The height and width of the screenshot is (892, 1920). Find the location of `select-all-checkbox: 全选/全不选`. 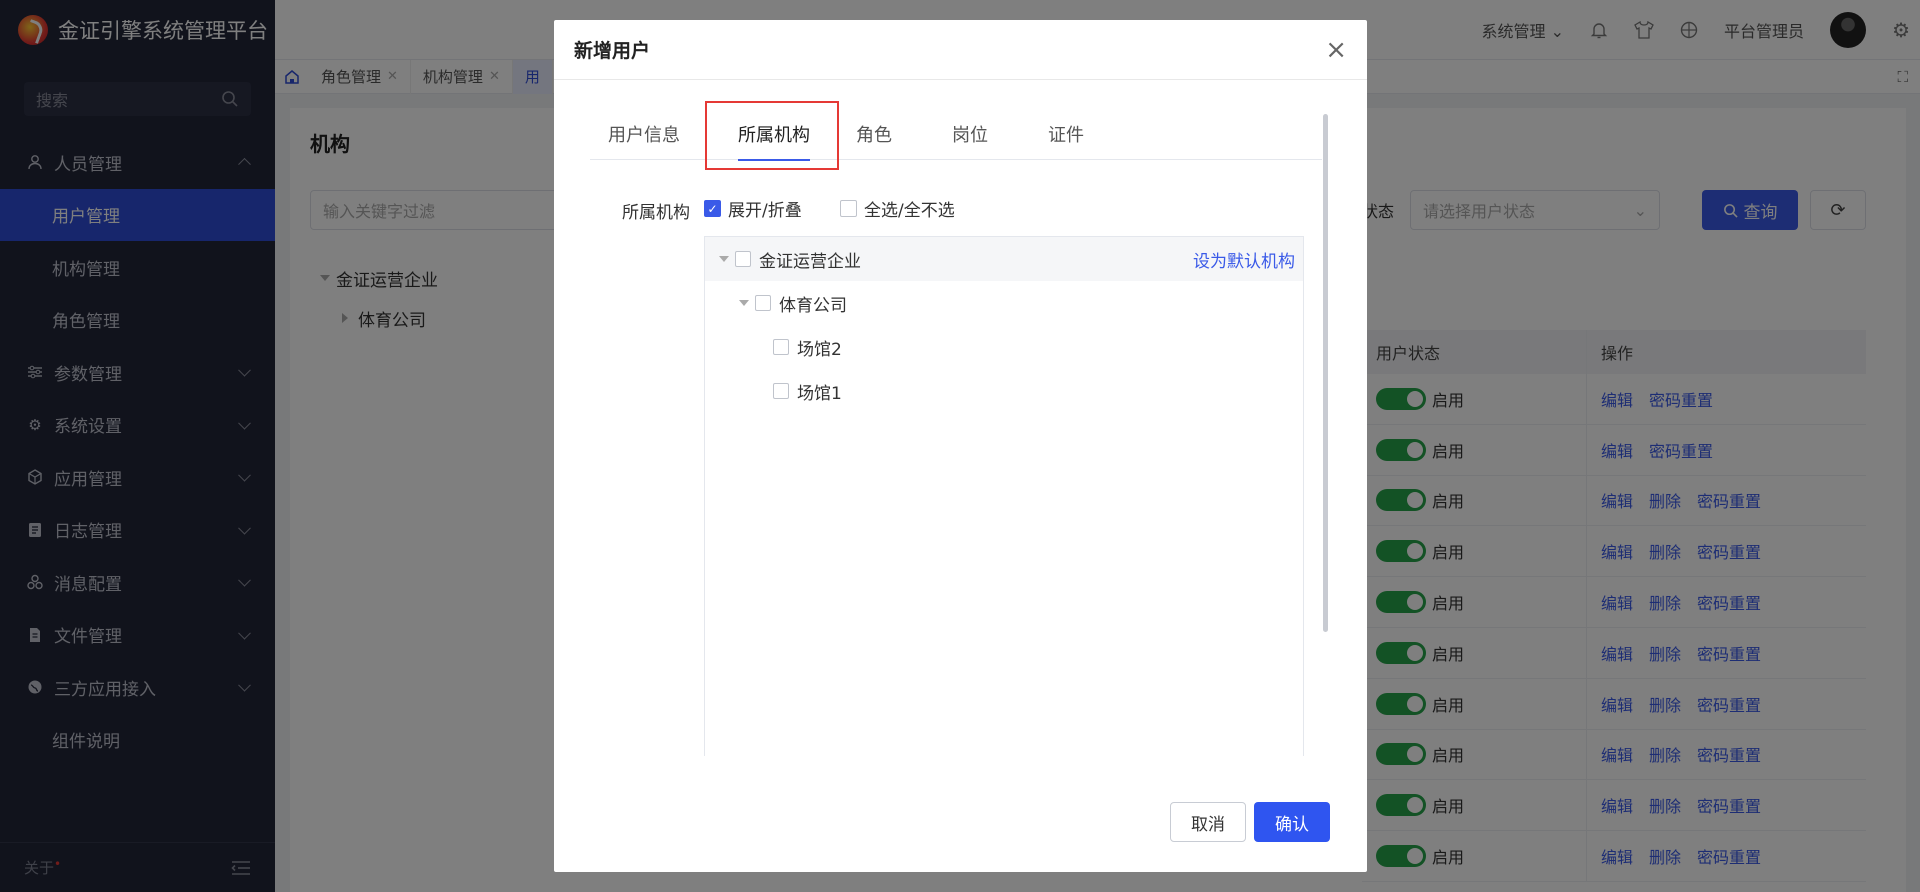

select-all-checkbox: 全选/全不选 is located at coordinates (897, 208).